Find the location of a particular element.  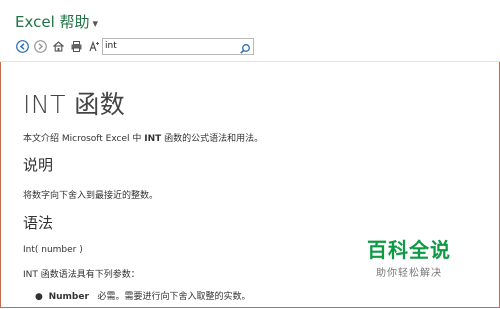

intro-text: 本文介绍 Microsoft Excel 中 INT 函数的公式语法和用法。 is located at coordinates (143, 137).